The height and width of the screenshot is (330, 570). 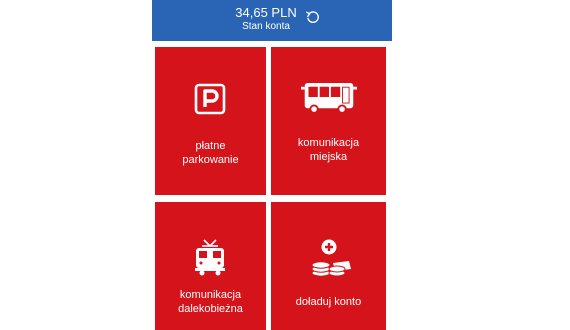 I want to click on balance-header: 34,65 PLN Stan konta, so click(x=272, y=20).